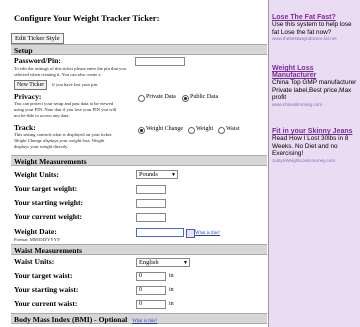 The height and width of the screenshot is (327, 360). What do you see at coordinates (31, 85) in the screenshot?
I see `new-ticker-button: New Ticker` at bounding box center [31, 85].